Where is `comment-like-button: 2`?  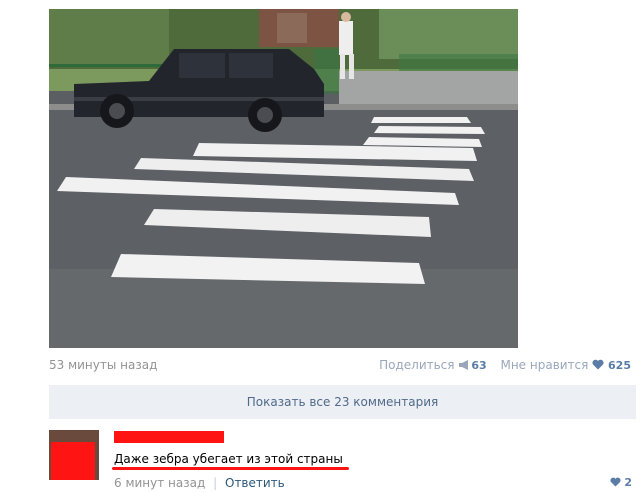 comment-like-button: 2 is located at coordinates (620, 482).